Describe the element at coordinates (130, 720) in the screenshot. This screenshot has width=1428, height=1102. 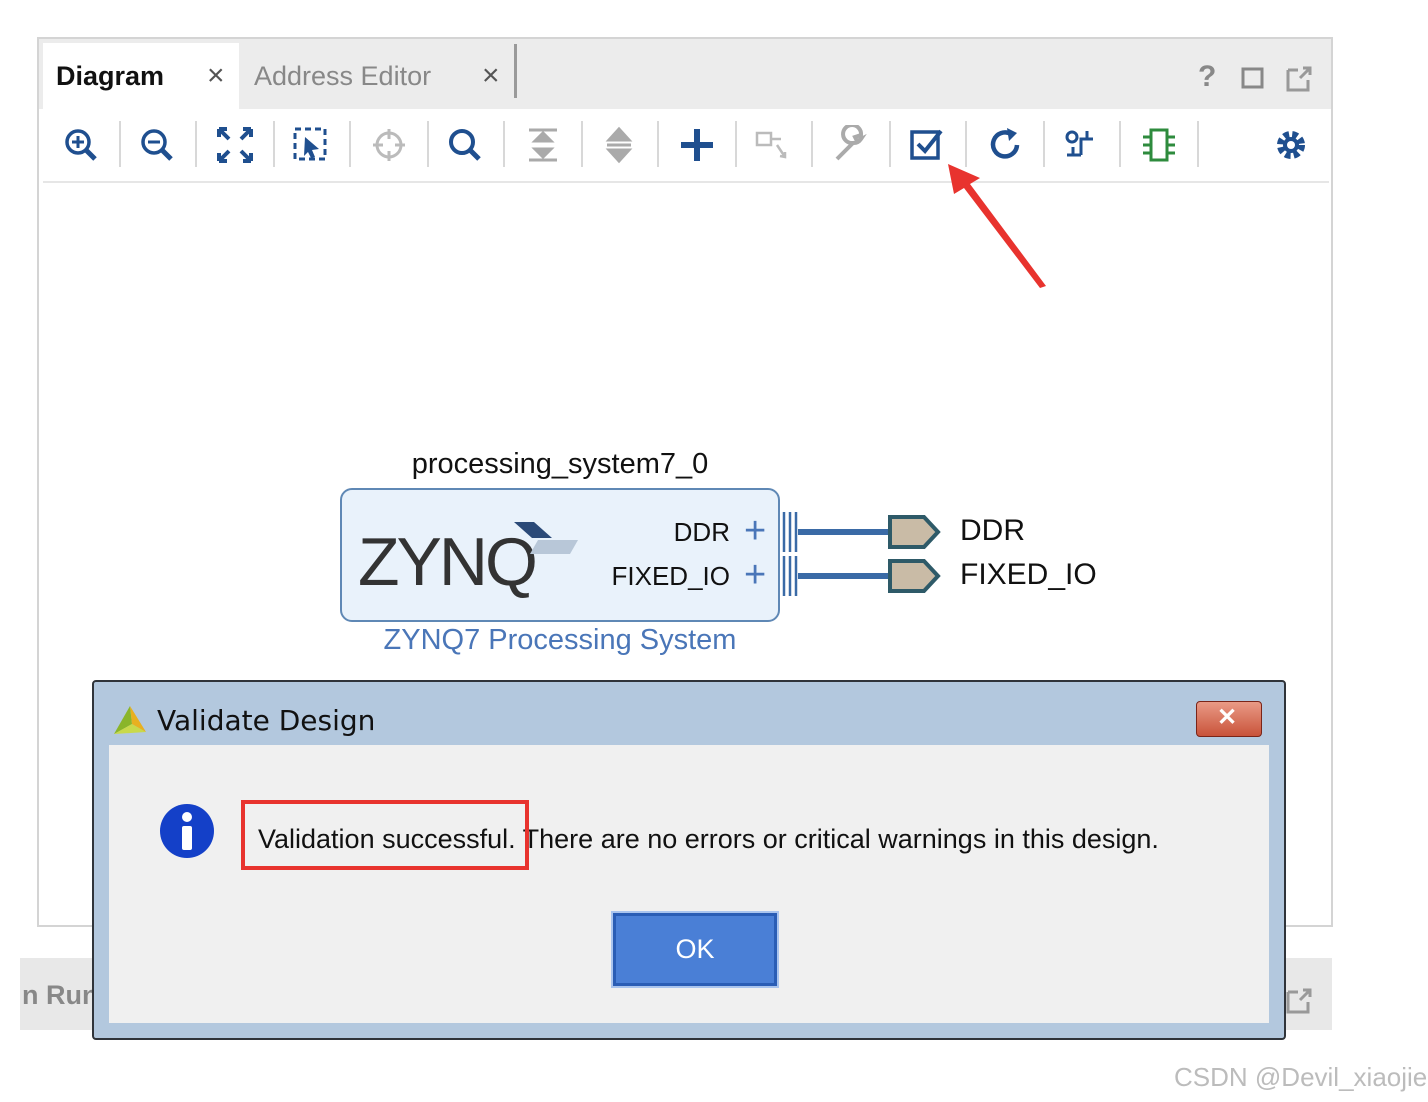
I see `vivado-logo-icon` at that location.